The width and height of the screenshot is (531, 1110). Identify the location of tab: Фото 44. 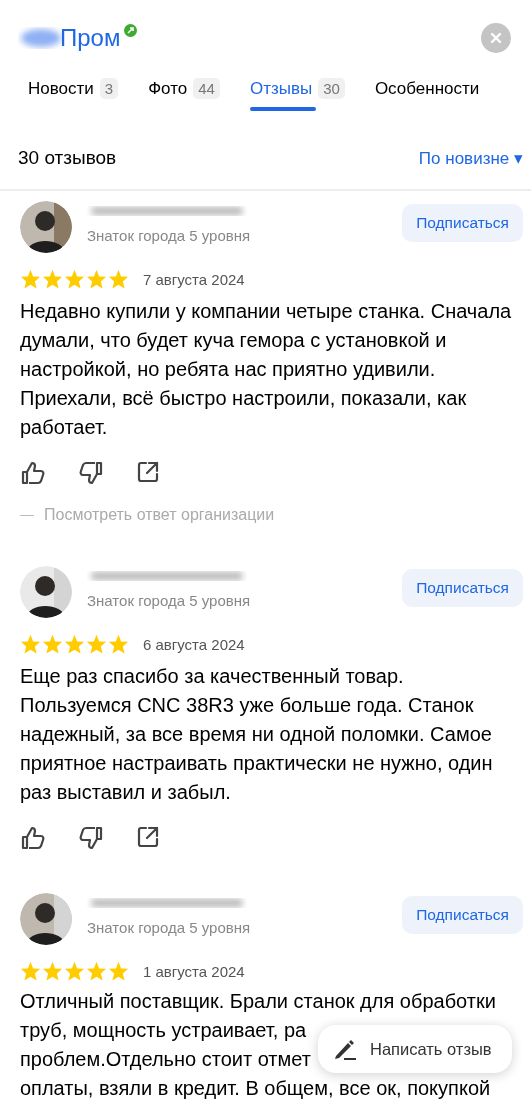
(184, 93).